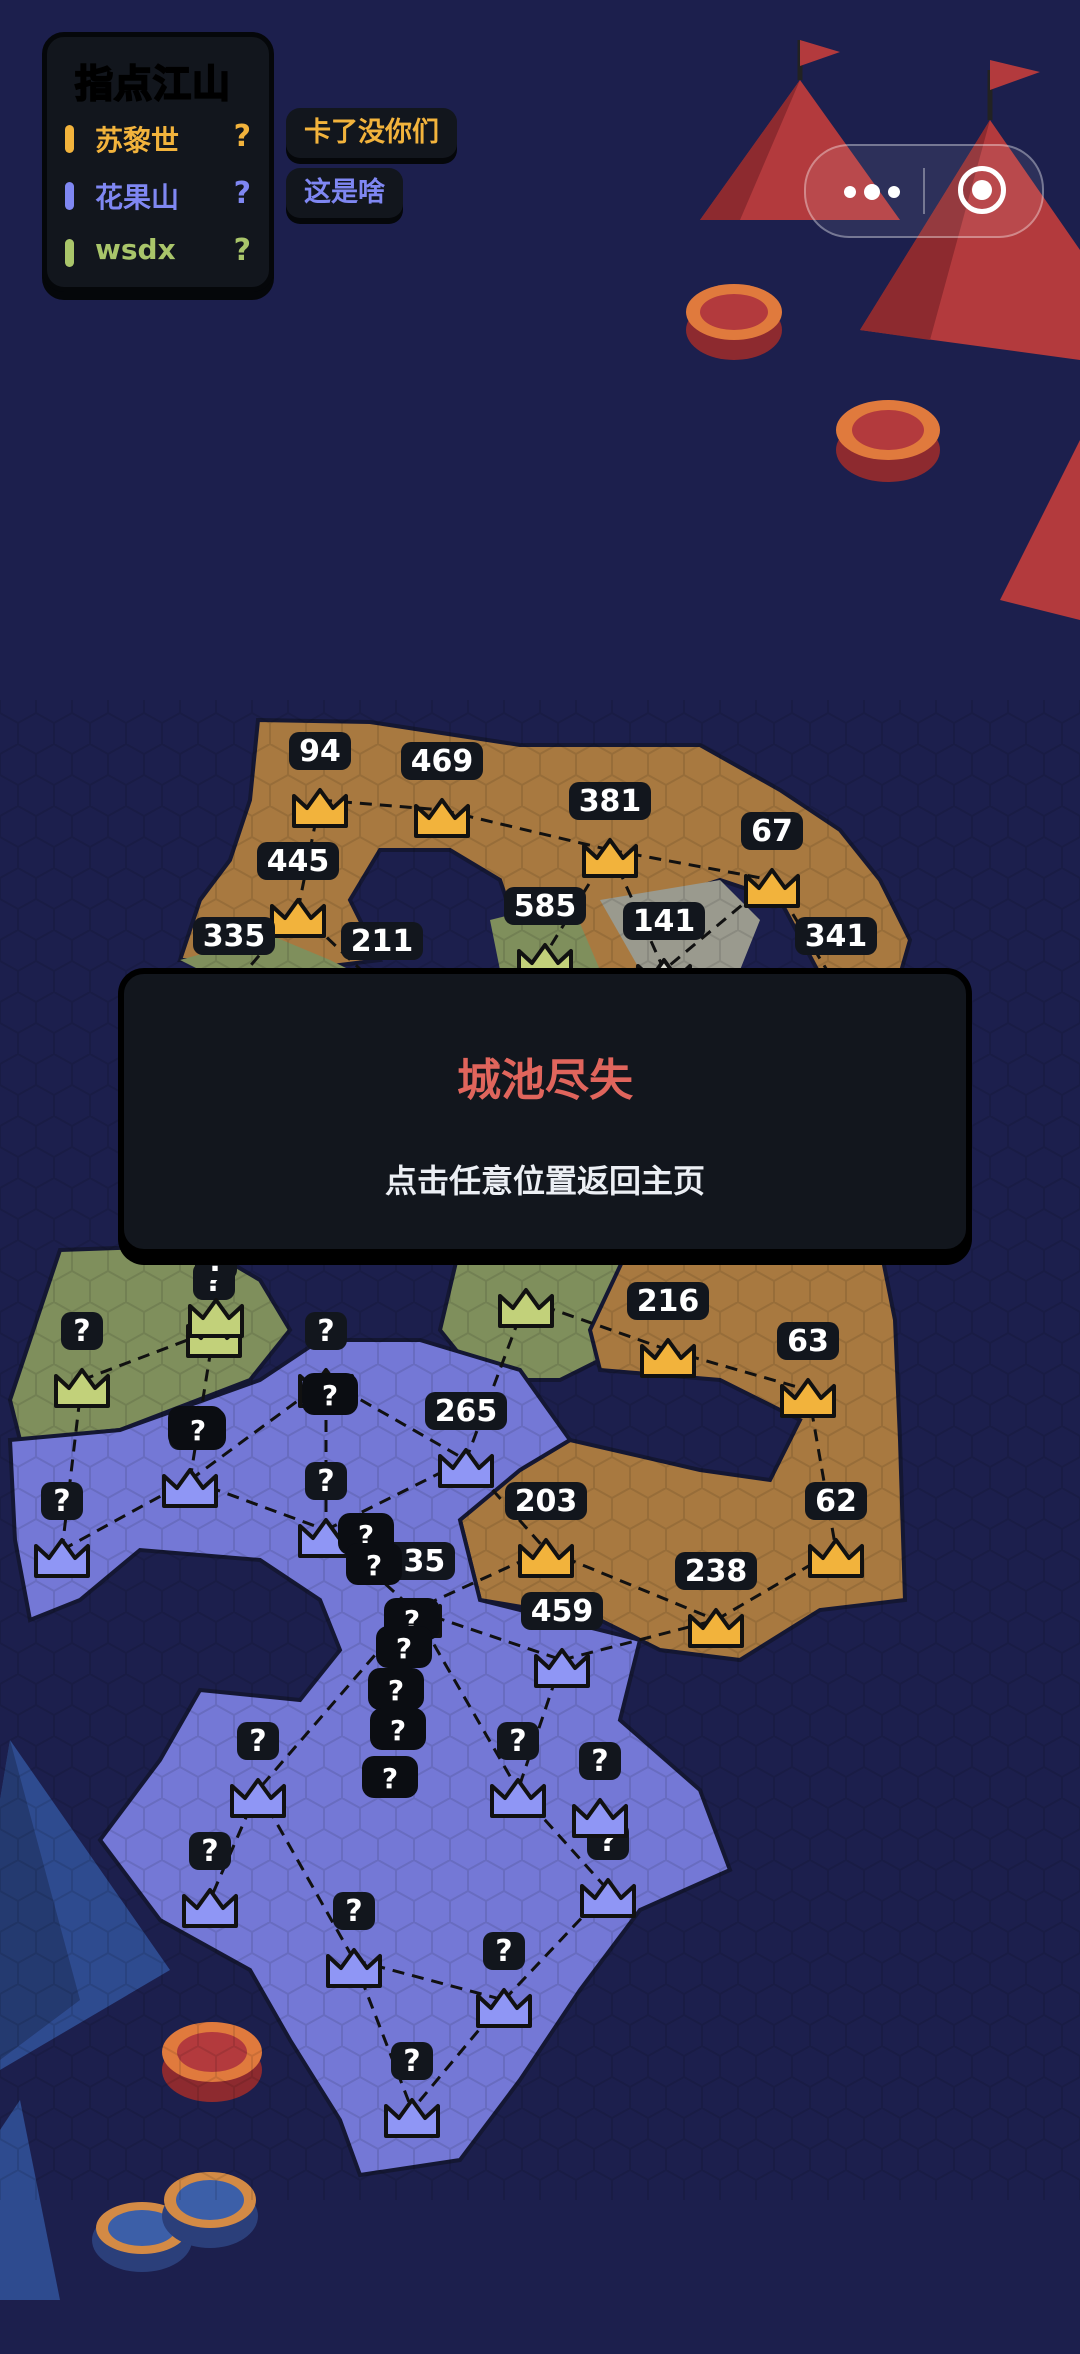 This screenshot has width=1080, height=2354. Describe the element at coordinates (545, 1111) in the screenshot. I see `game-over-modal: 城池尽失 点击任意位置返回主页` at that location.